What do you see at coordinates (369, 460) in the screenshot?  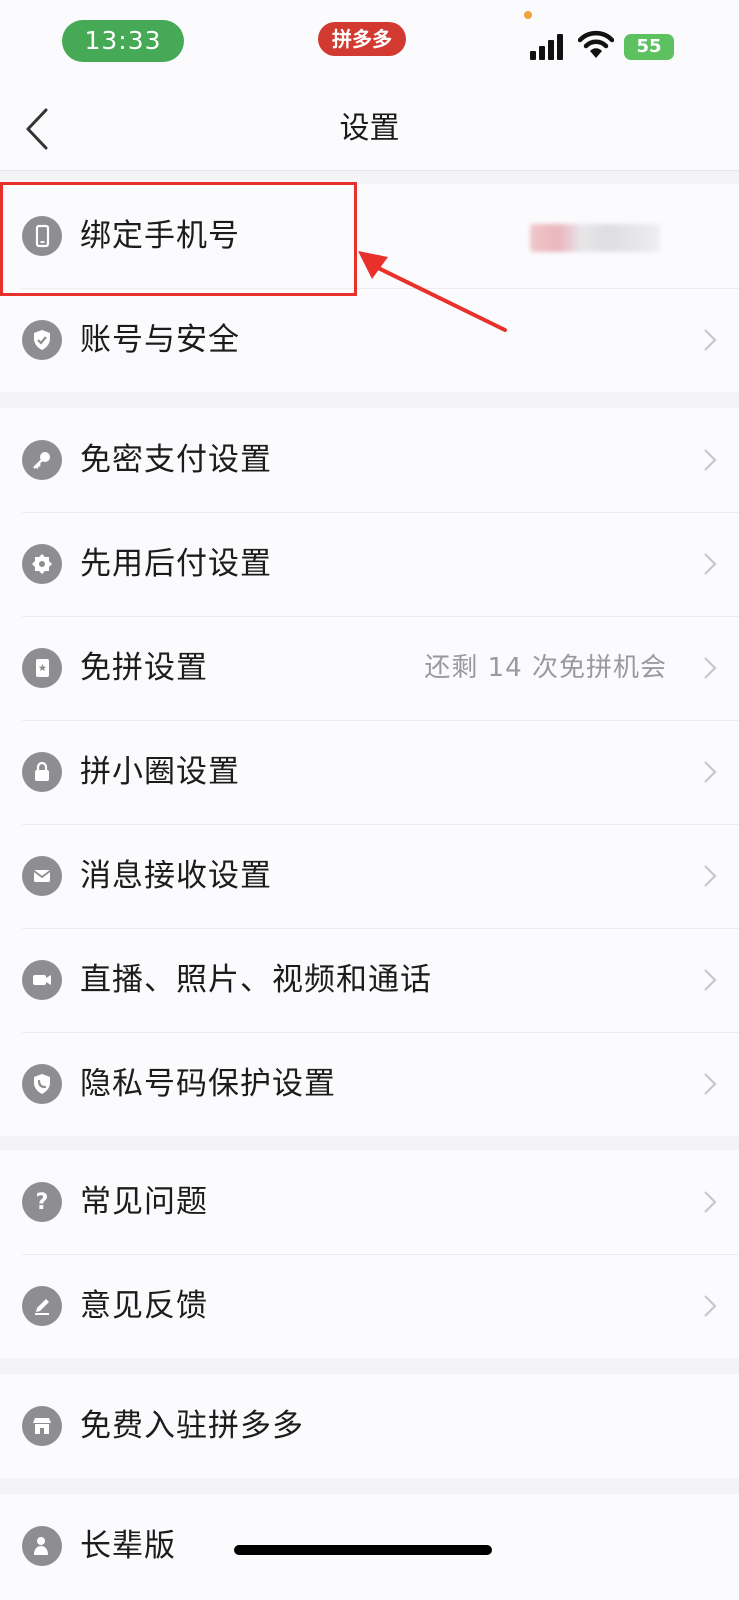 I see `password-free-pay-row: 免密支付设置` at bounding box center [369, 460].